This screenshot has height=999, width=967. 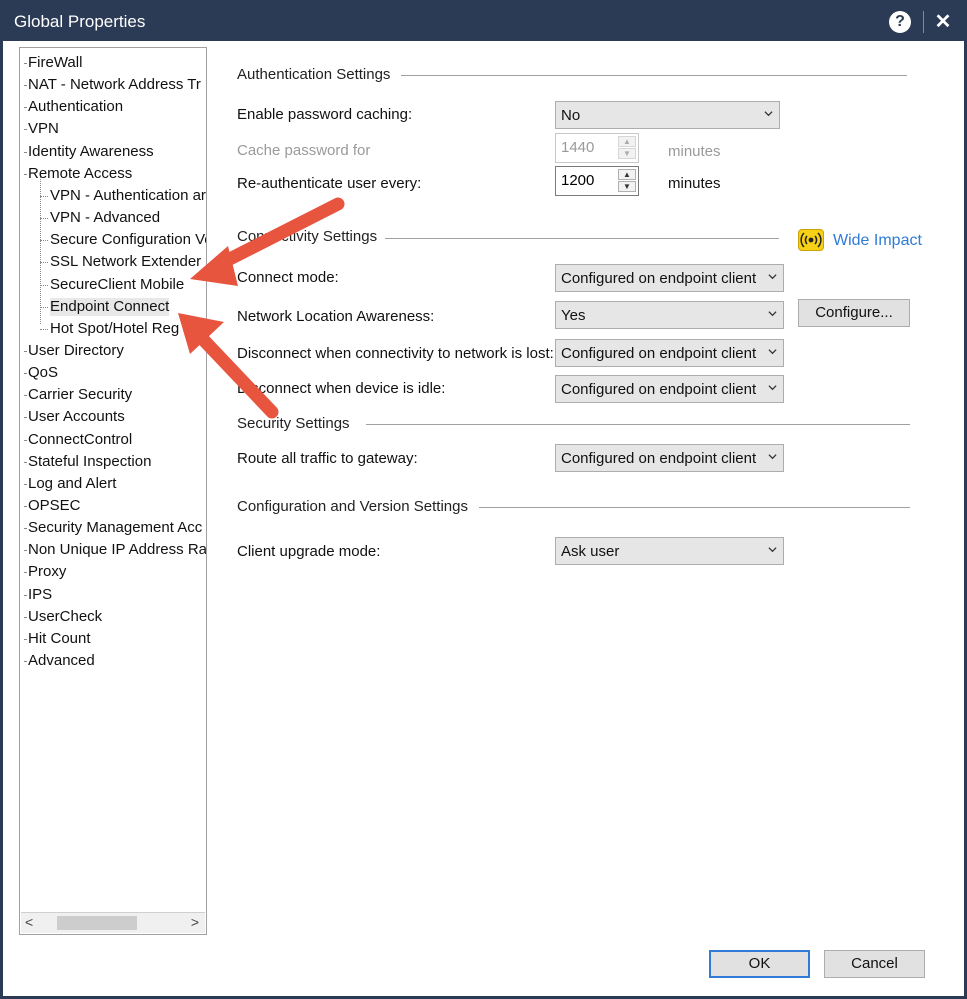 I want to click on tree-item-secureclient-mobile: SecureClient Mobile, so click(x=117, y=285).